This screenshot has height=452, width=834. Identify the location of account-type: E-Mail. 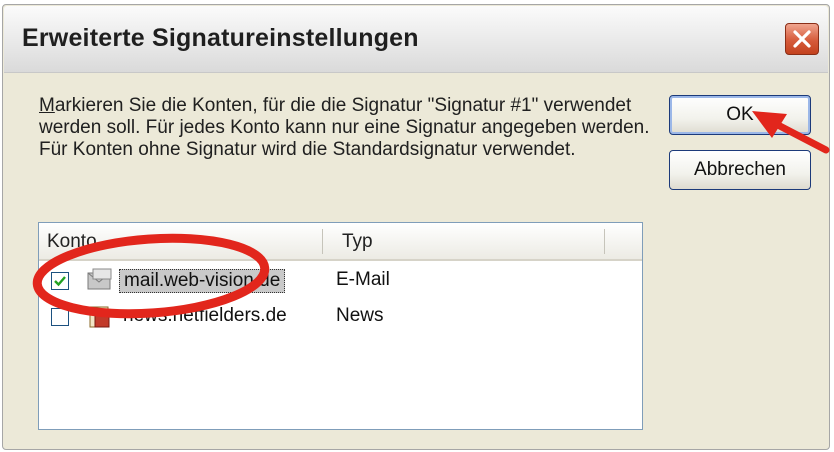
(363, 279).